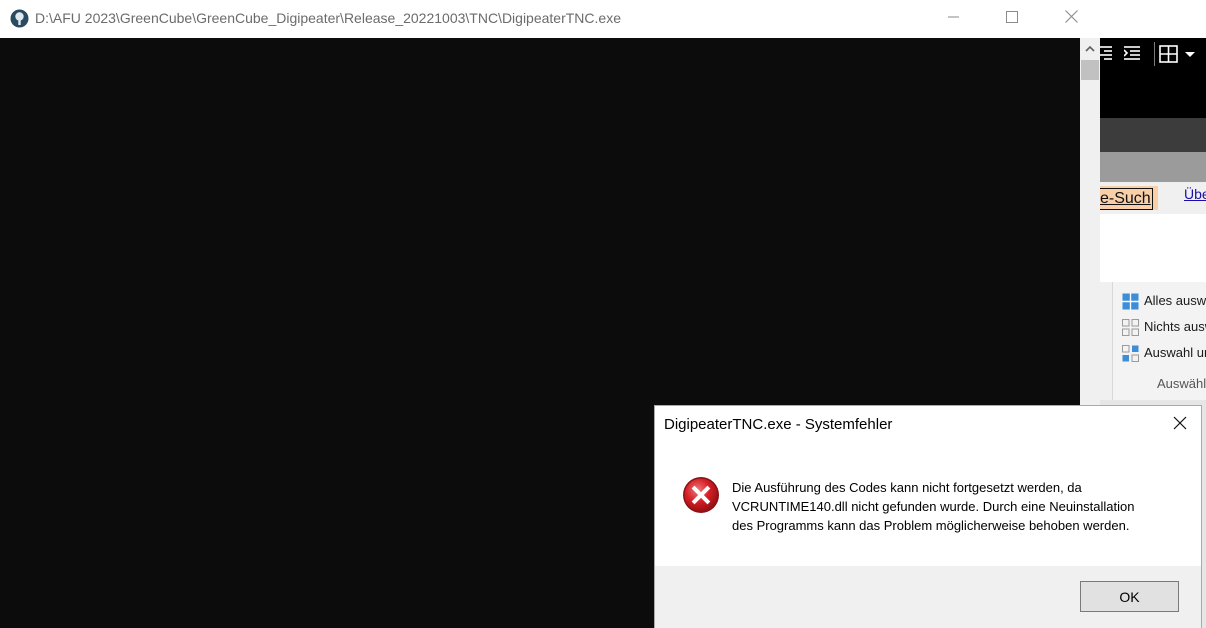  I want to click on scroll-up-button, so click(1090, 49).